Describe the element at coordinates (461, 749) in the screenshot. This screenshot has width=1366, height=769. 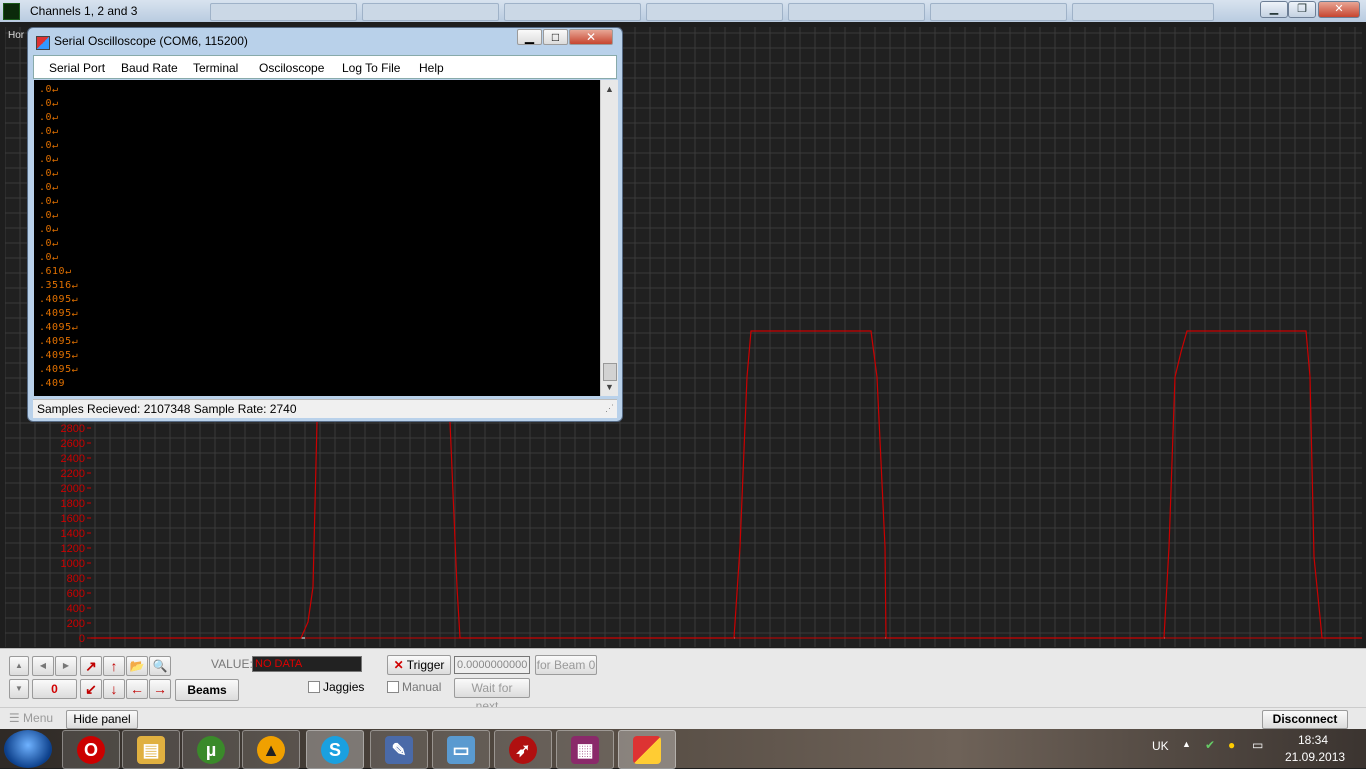
I see `taskbar-picture-viewer: ▭` at that location.